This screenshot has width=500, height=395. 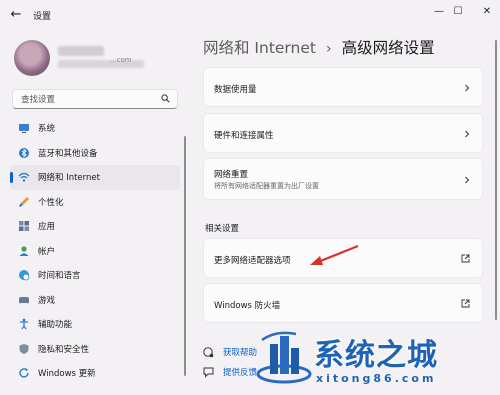 I want to click on related-settings-heading: 相关设置, so click(x=222, y=229).